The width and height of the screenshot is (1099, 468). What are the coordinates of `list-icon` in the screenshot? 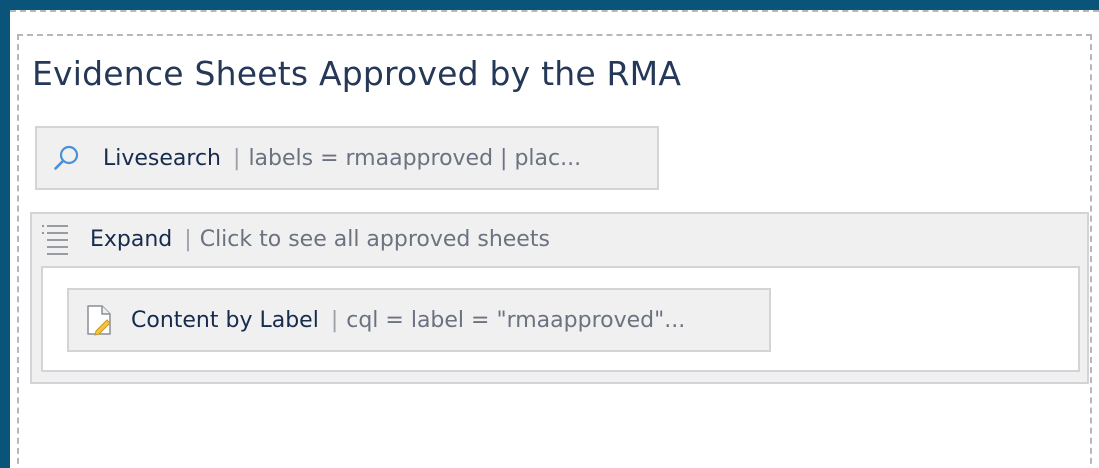 It's located at (55, 239).